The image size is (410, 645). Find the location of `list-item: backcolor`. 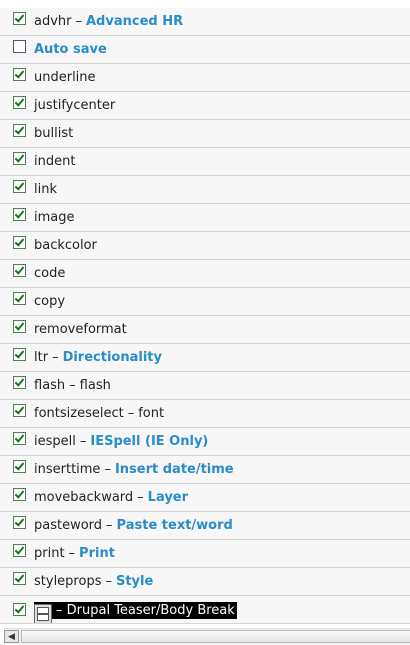

list-item: backcolor is located at coordinates (205, 246).